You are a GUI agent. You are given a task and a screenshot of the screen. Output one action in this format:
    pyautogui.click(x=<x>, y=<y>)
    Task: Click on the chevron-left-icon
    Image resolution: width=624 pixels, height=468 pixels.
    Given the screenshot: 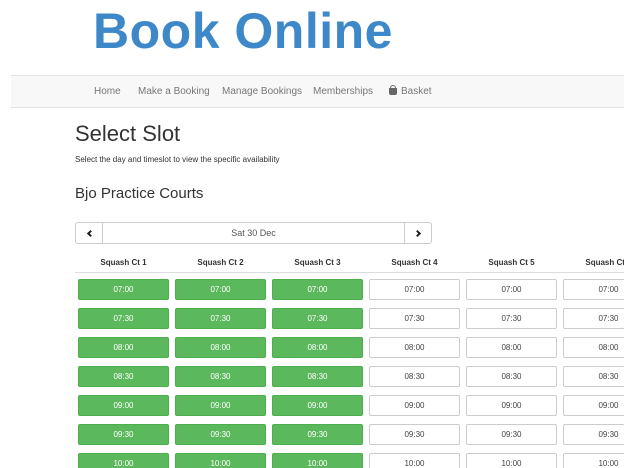 What is the action you would take?
    pyautogui.click(x=90, y=233)
    